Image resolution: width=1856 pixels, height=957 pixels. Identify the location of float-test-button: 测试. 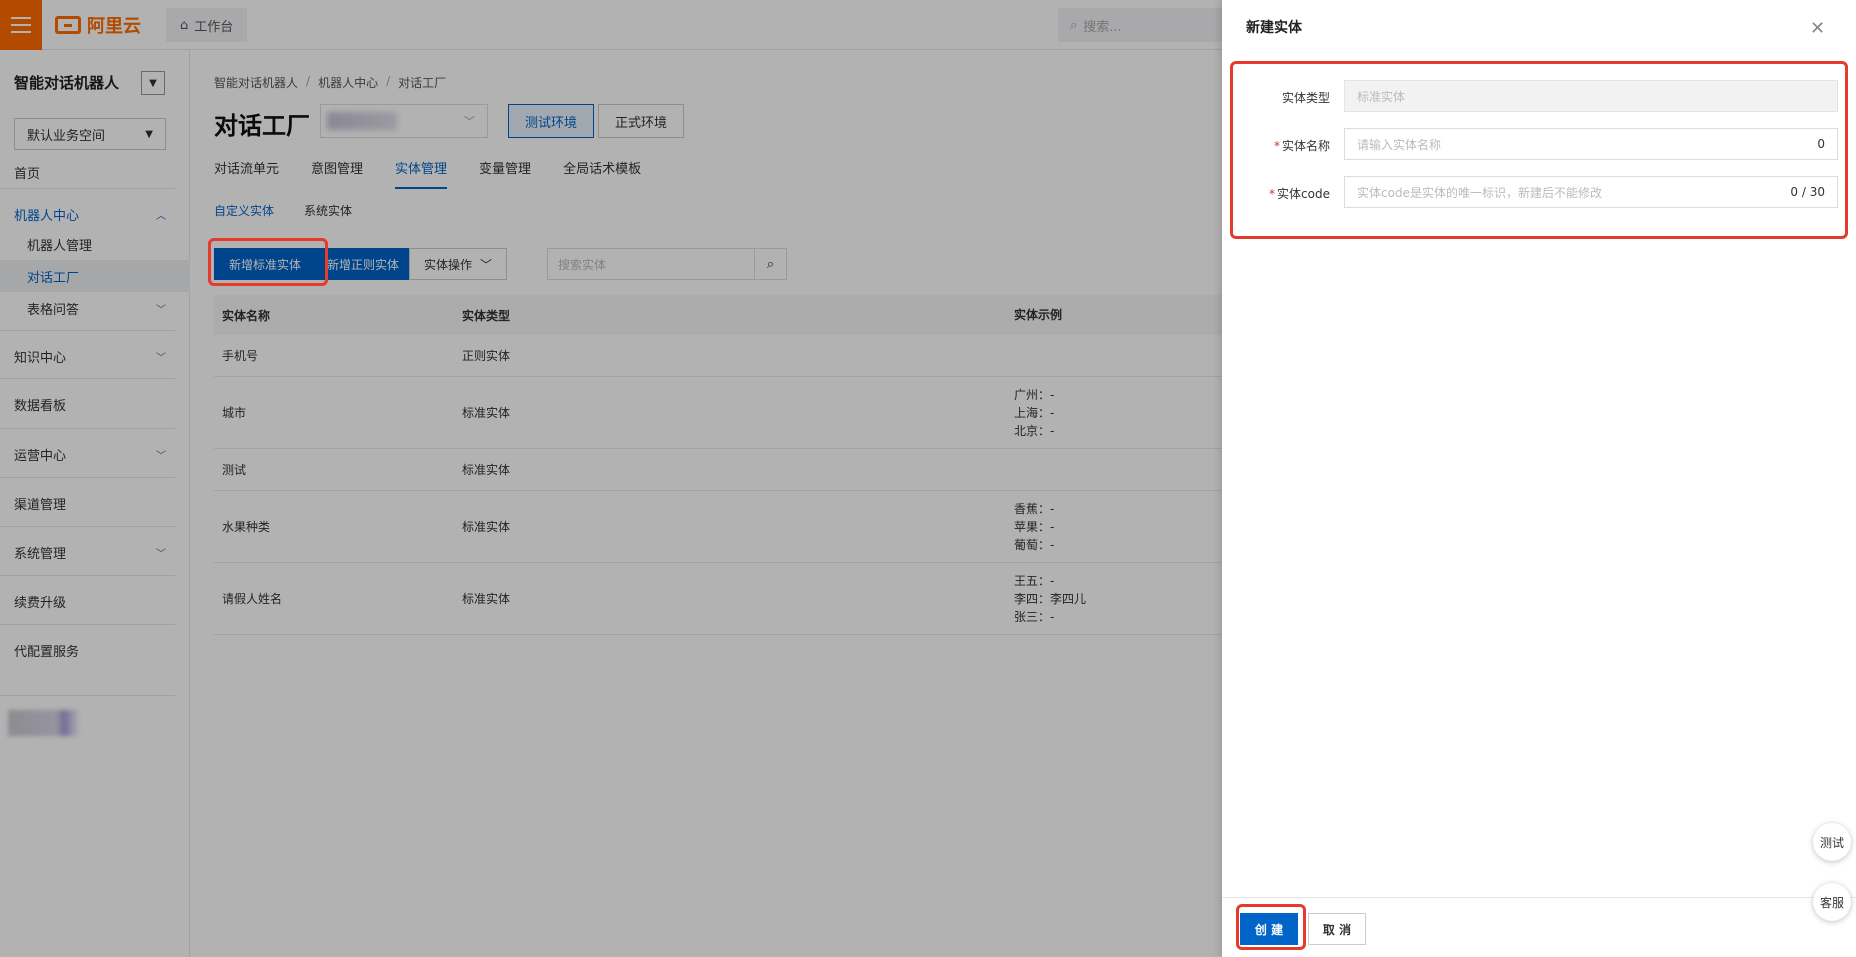
(1832, 842).